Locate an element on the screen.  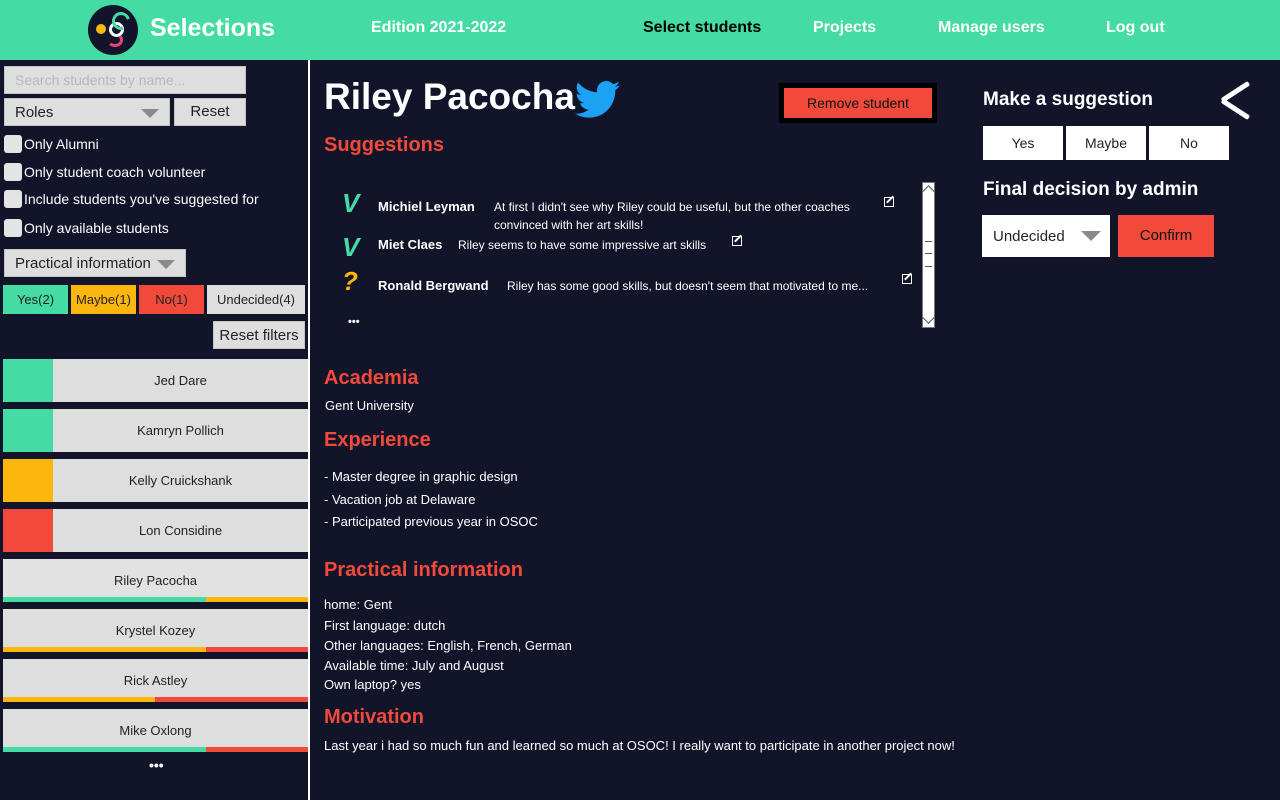
twitter-icon is located at coordinates (598, 100).